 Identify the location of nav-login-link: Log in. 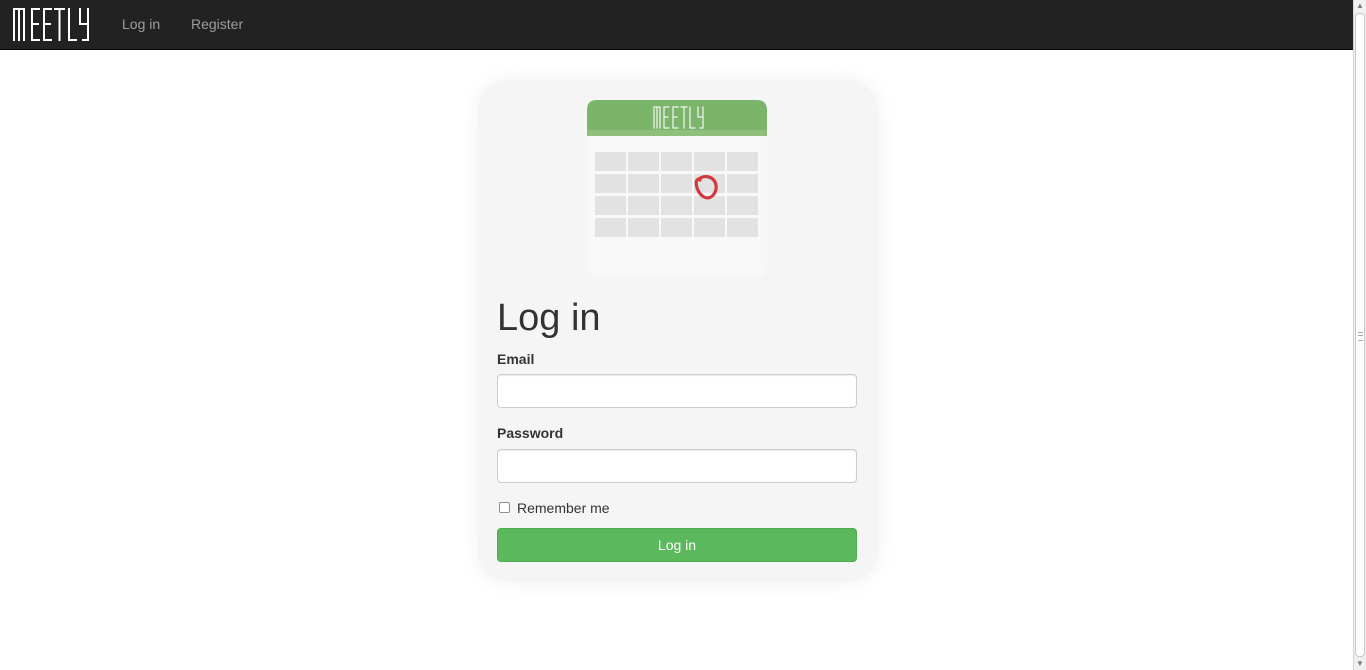
(141, 24).